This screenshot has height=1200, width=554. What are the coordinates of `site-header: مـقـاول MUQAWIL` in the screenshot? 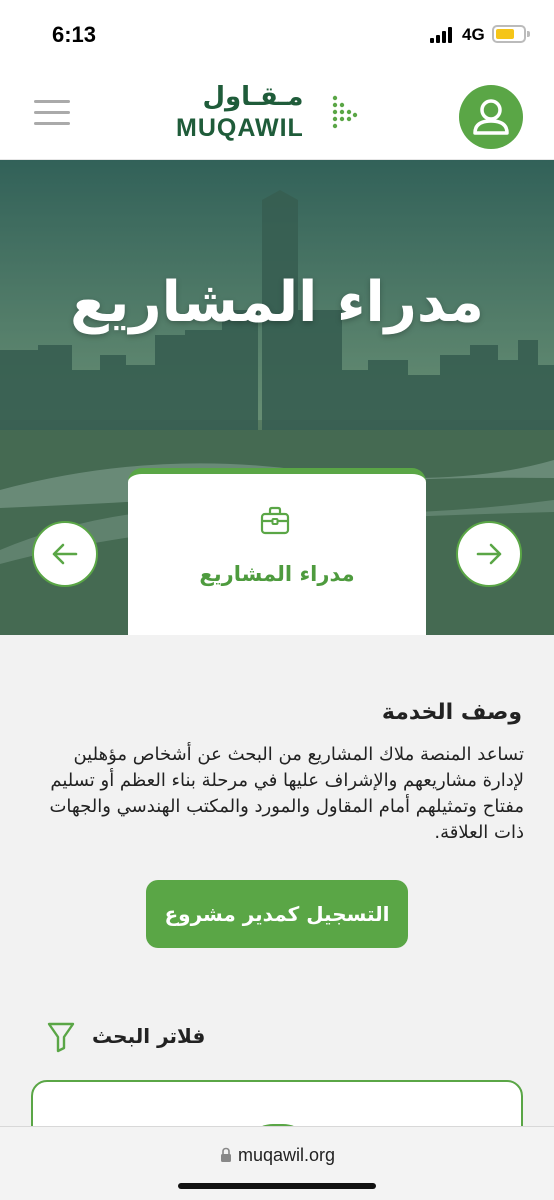 It's located at (277, 114).